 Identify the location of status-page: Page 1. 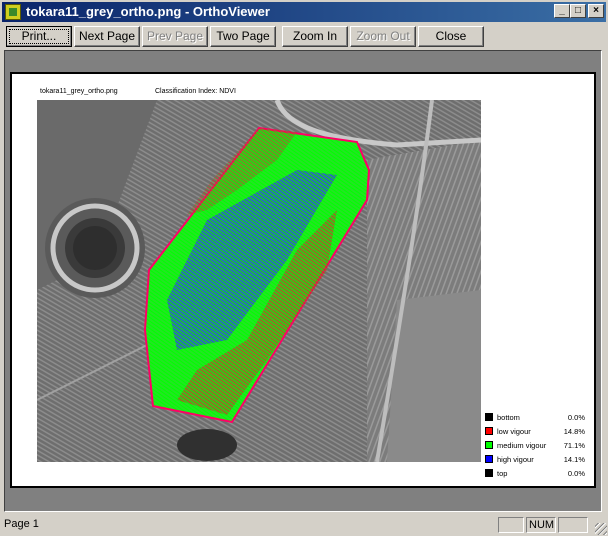
(21, 524).